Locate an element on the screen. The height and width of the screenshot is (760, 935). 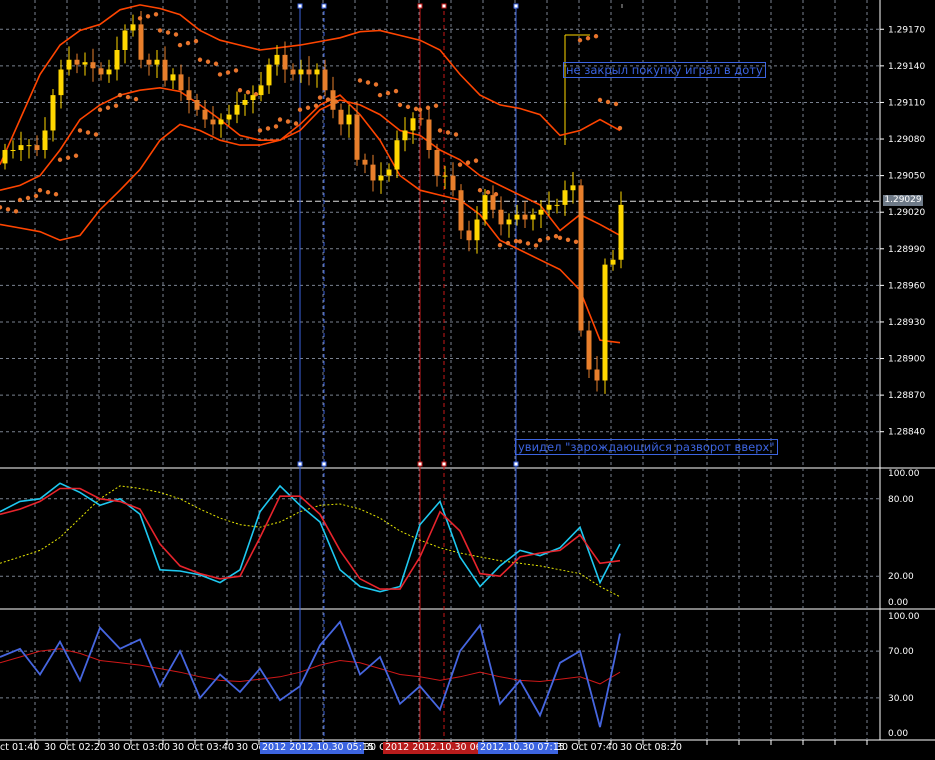
stoch-axis-label: 100.00 is located at coordinates (904, 474).